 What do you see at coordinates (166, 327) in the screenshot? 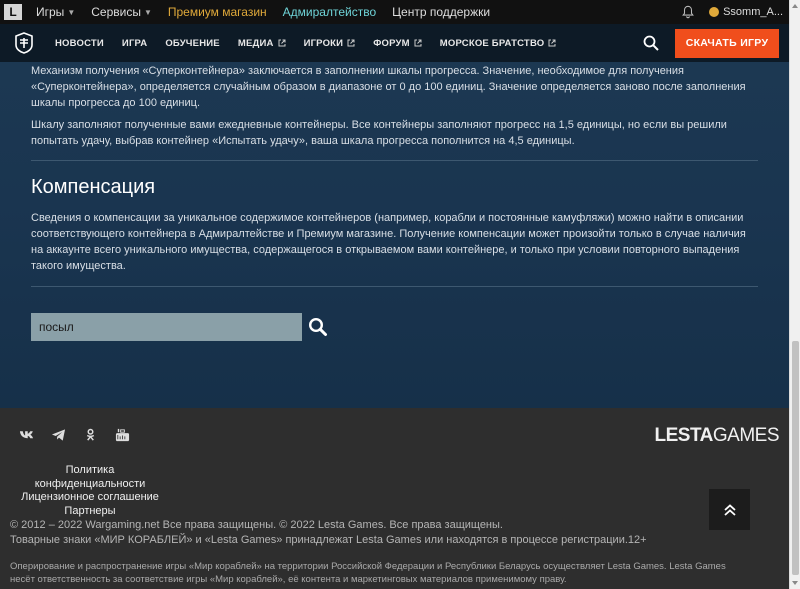
I see `search-input` at bounding box center [166, 327].